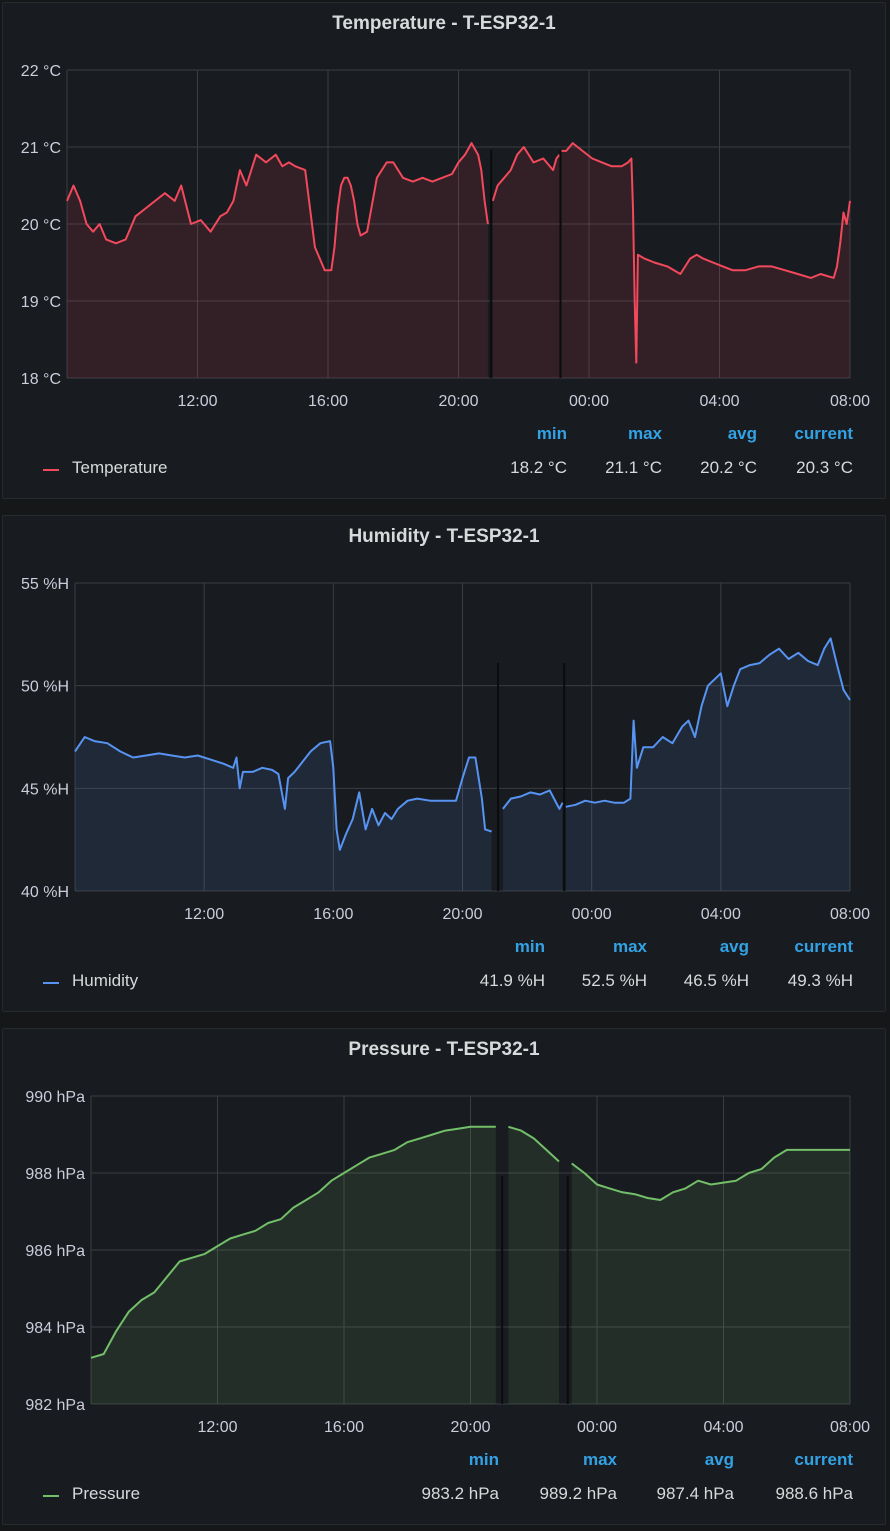  What do you see at coordinates (633, 467) in the screenshot?
I see `legend-value-max: 21.1 °C` at bounding box center [633, 467].